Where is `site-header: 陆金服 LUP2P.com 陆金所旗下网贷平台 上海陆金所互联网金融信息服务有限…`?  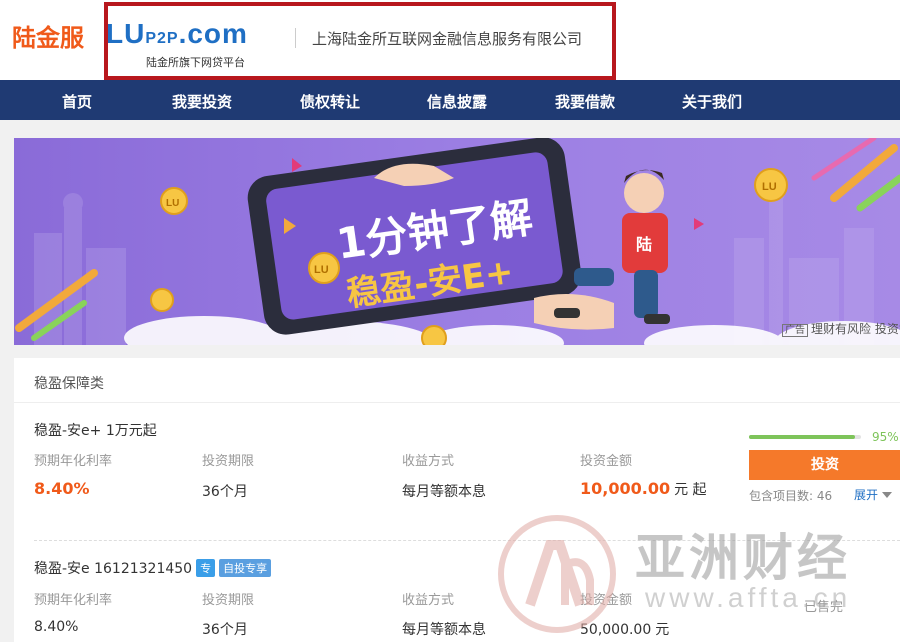 site-header: 陆金服 LUP2P.com 陆金所旗下网贷平台 上海陆金所互联网金融信息服务有限… is located at coordinates (450, 40).